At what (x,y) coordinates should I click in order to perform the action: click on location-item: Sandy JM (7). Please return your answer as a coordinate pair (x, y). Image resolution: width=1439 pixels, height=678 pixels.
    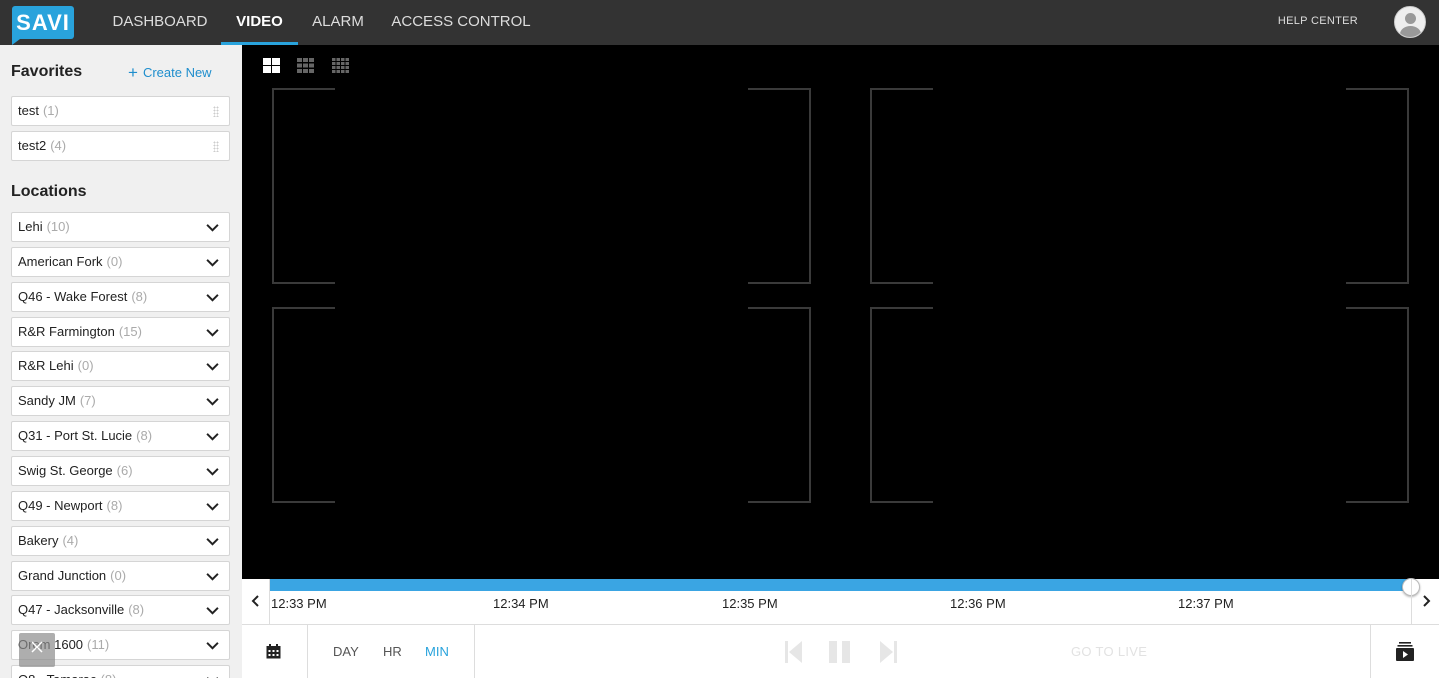
    Looking at the image, I should click on (120, 401).